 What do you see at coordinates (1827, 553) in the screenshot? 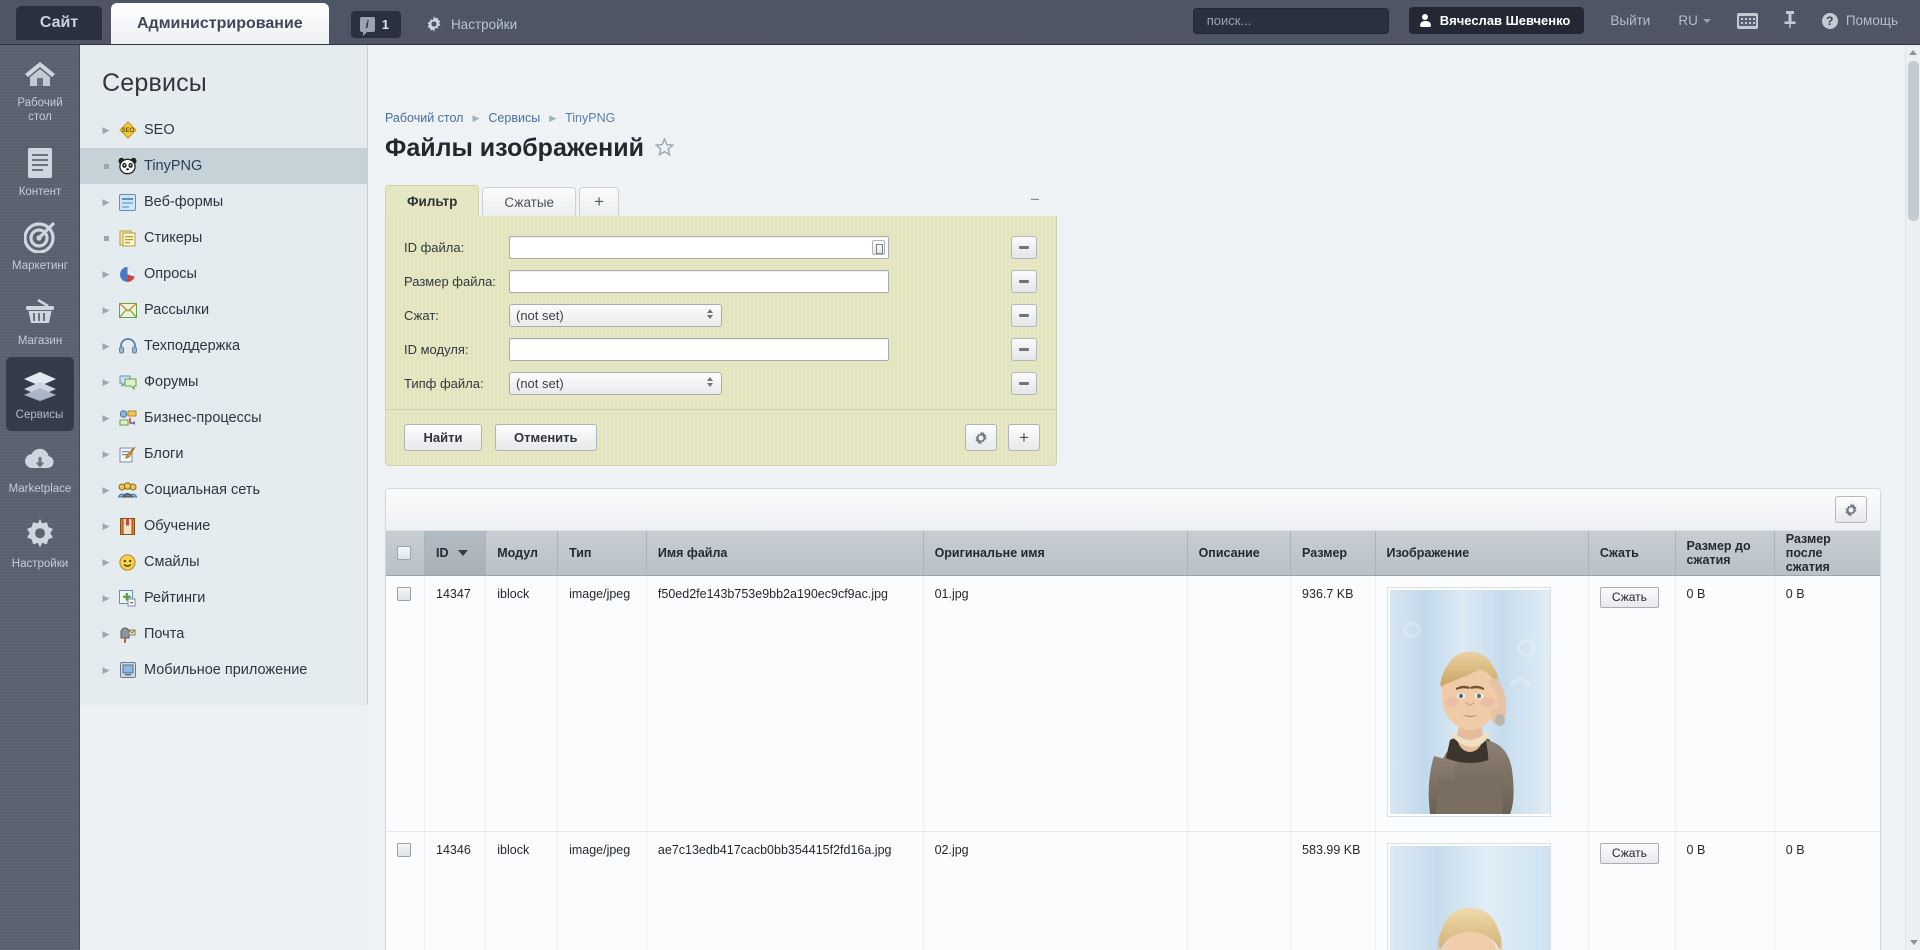
I see `column-header-size-after: Размер после сжатия` at bounding box center [1827, 553].